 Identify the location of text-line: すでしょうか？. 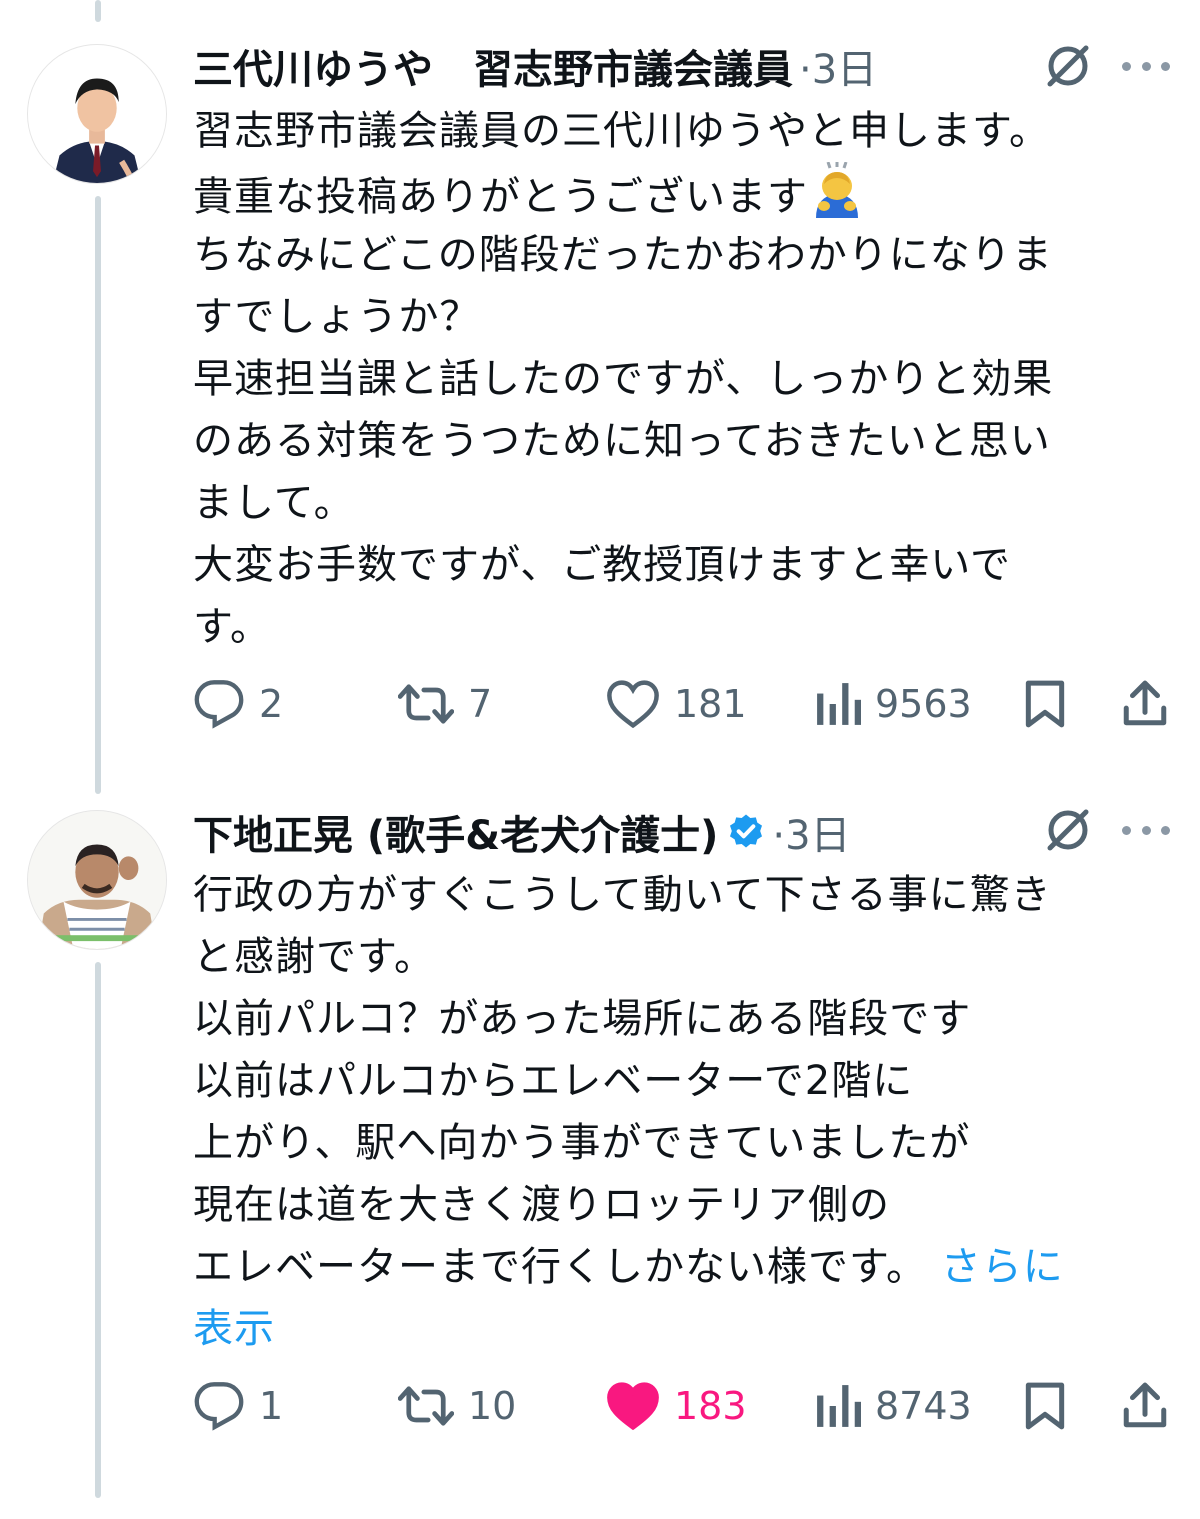
(337, 317).